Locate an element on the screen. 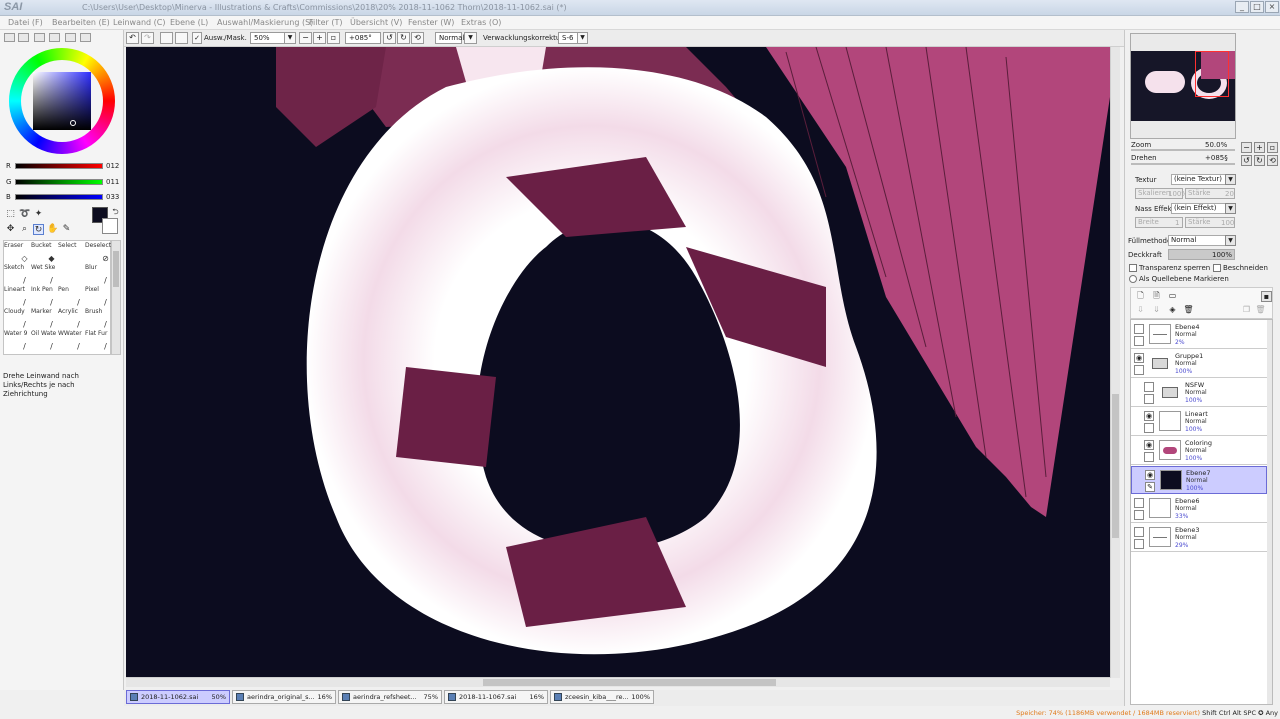 This screenshot has height=719, width=1280. layer-row: ◉ Gruppe1 Normal 100% is located at coordinates (1199, 364).